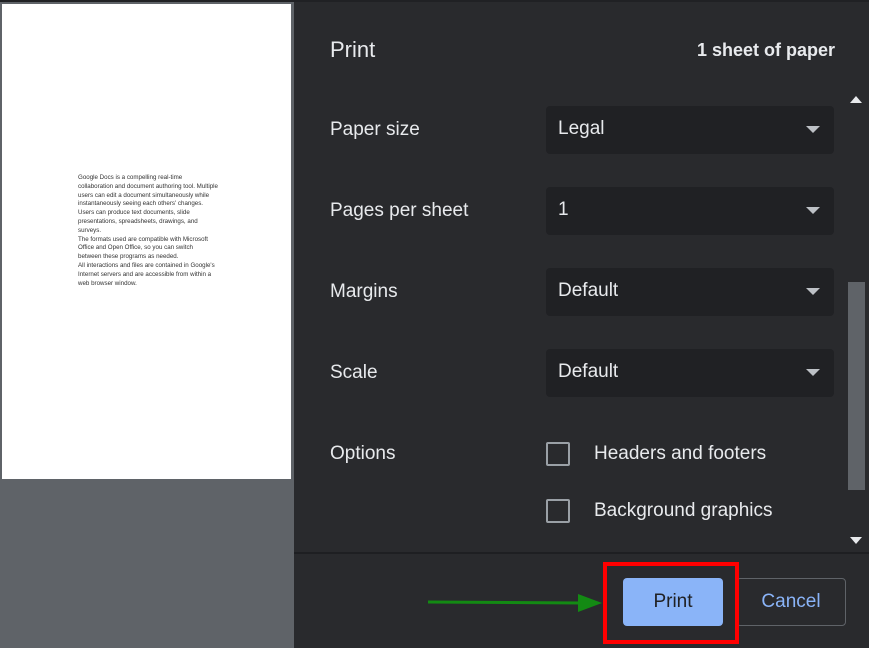 This screenshot has height=648, width=869. Describe the element at coordinates (690, 292) in the screenshot. I see `margins-select: Default` at that location.